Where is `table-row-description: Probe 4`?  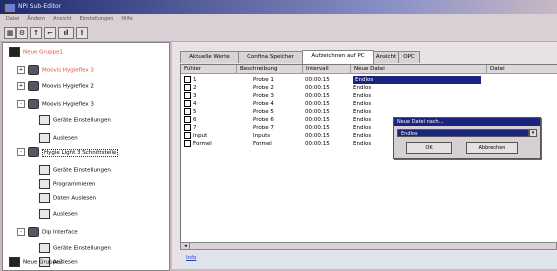 table-row-description: Probe 4 is located at coordinates (278, 104).